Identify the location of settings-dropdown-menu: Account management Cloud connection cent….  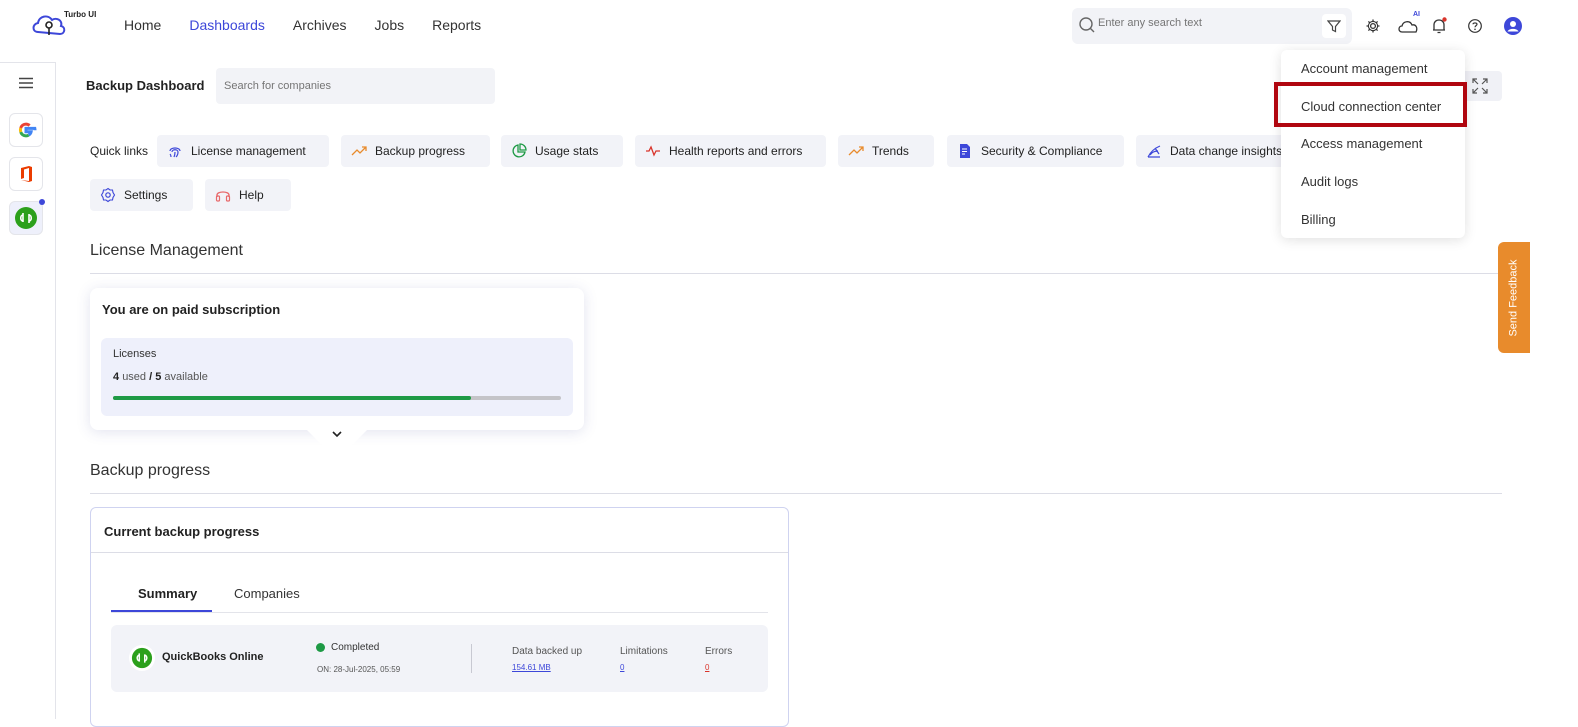
(1373, 144).